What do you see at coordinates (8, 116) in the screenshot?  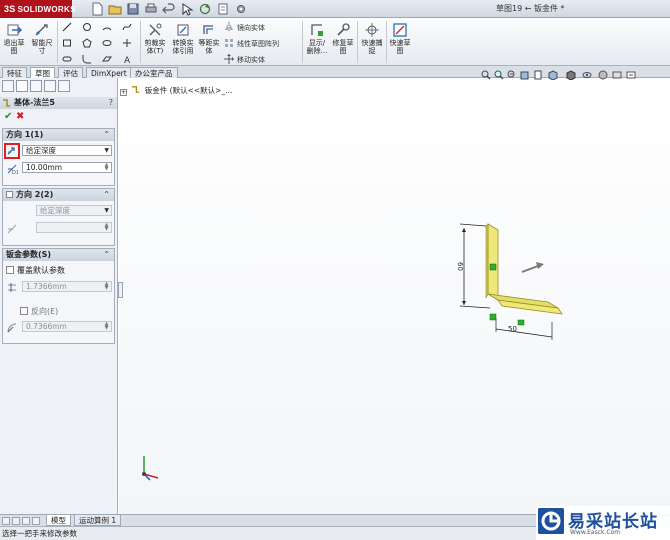 I see `ok-button: ✔` at bounding box center [8, 116].